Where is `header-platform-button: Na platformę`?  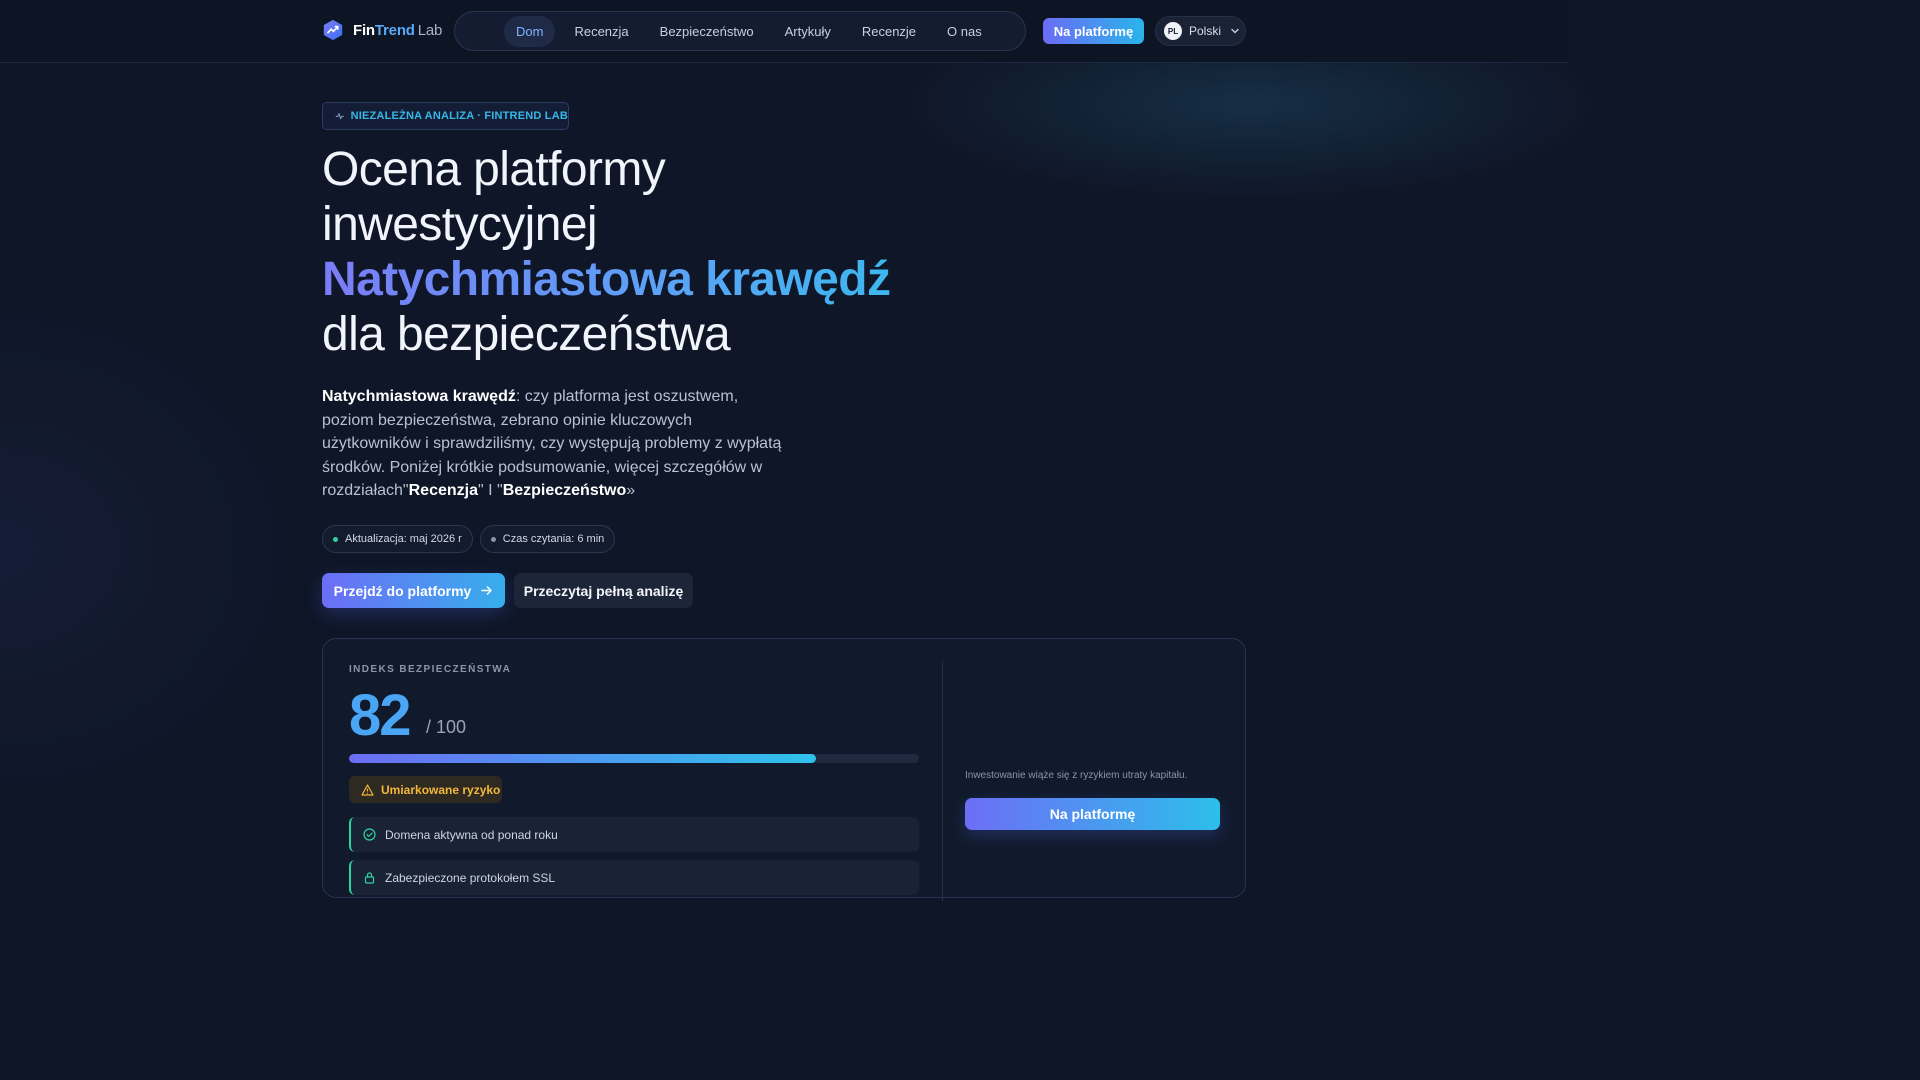 header-platform-button: Na platformę is located at coordinates (1093, 31).